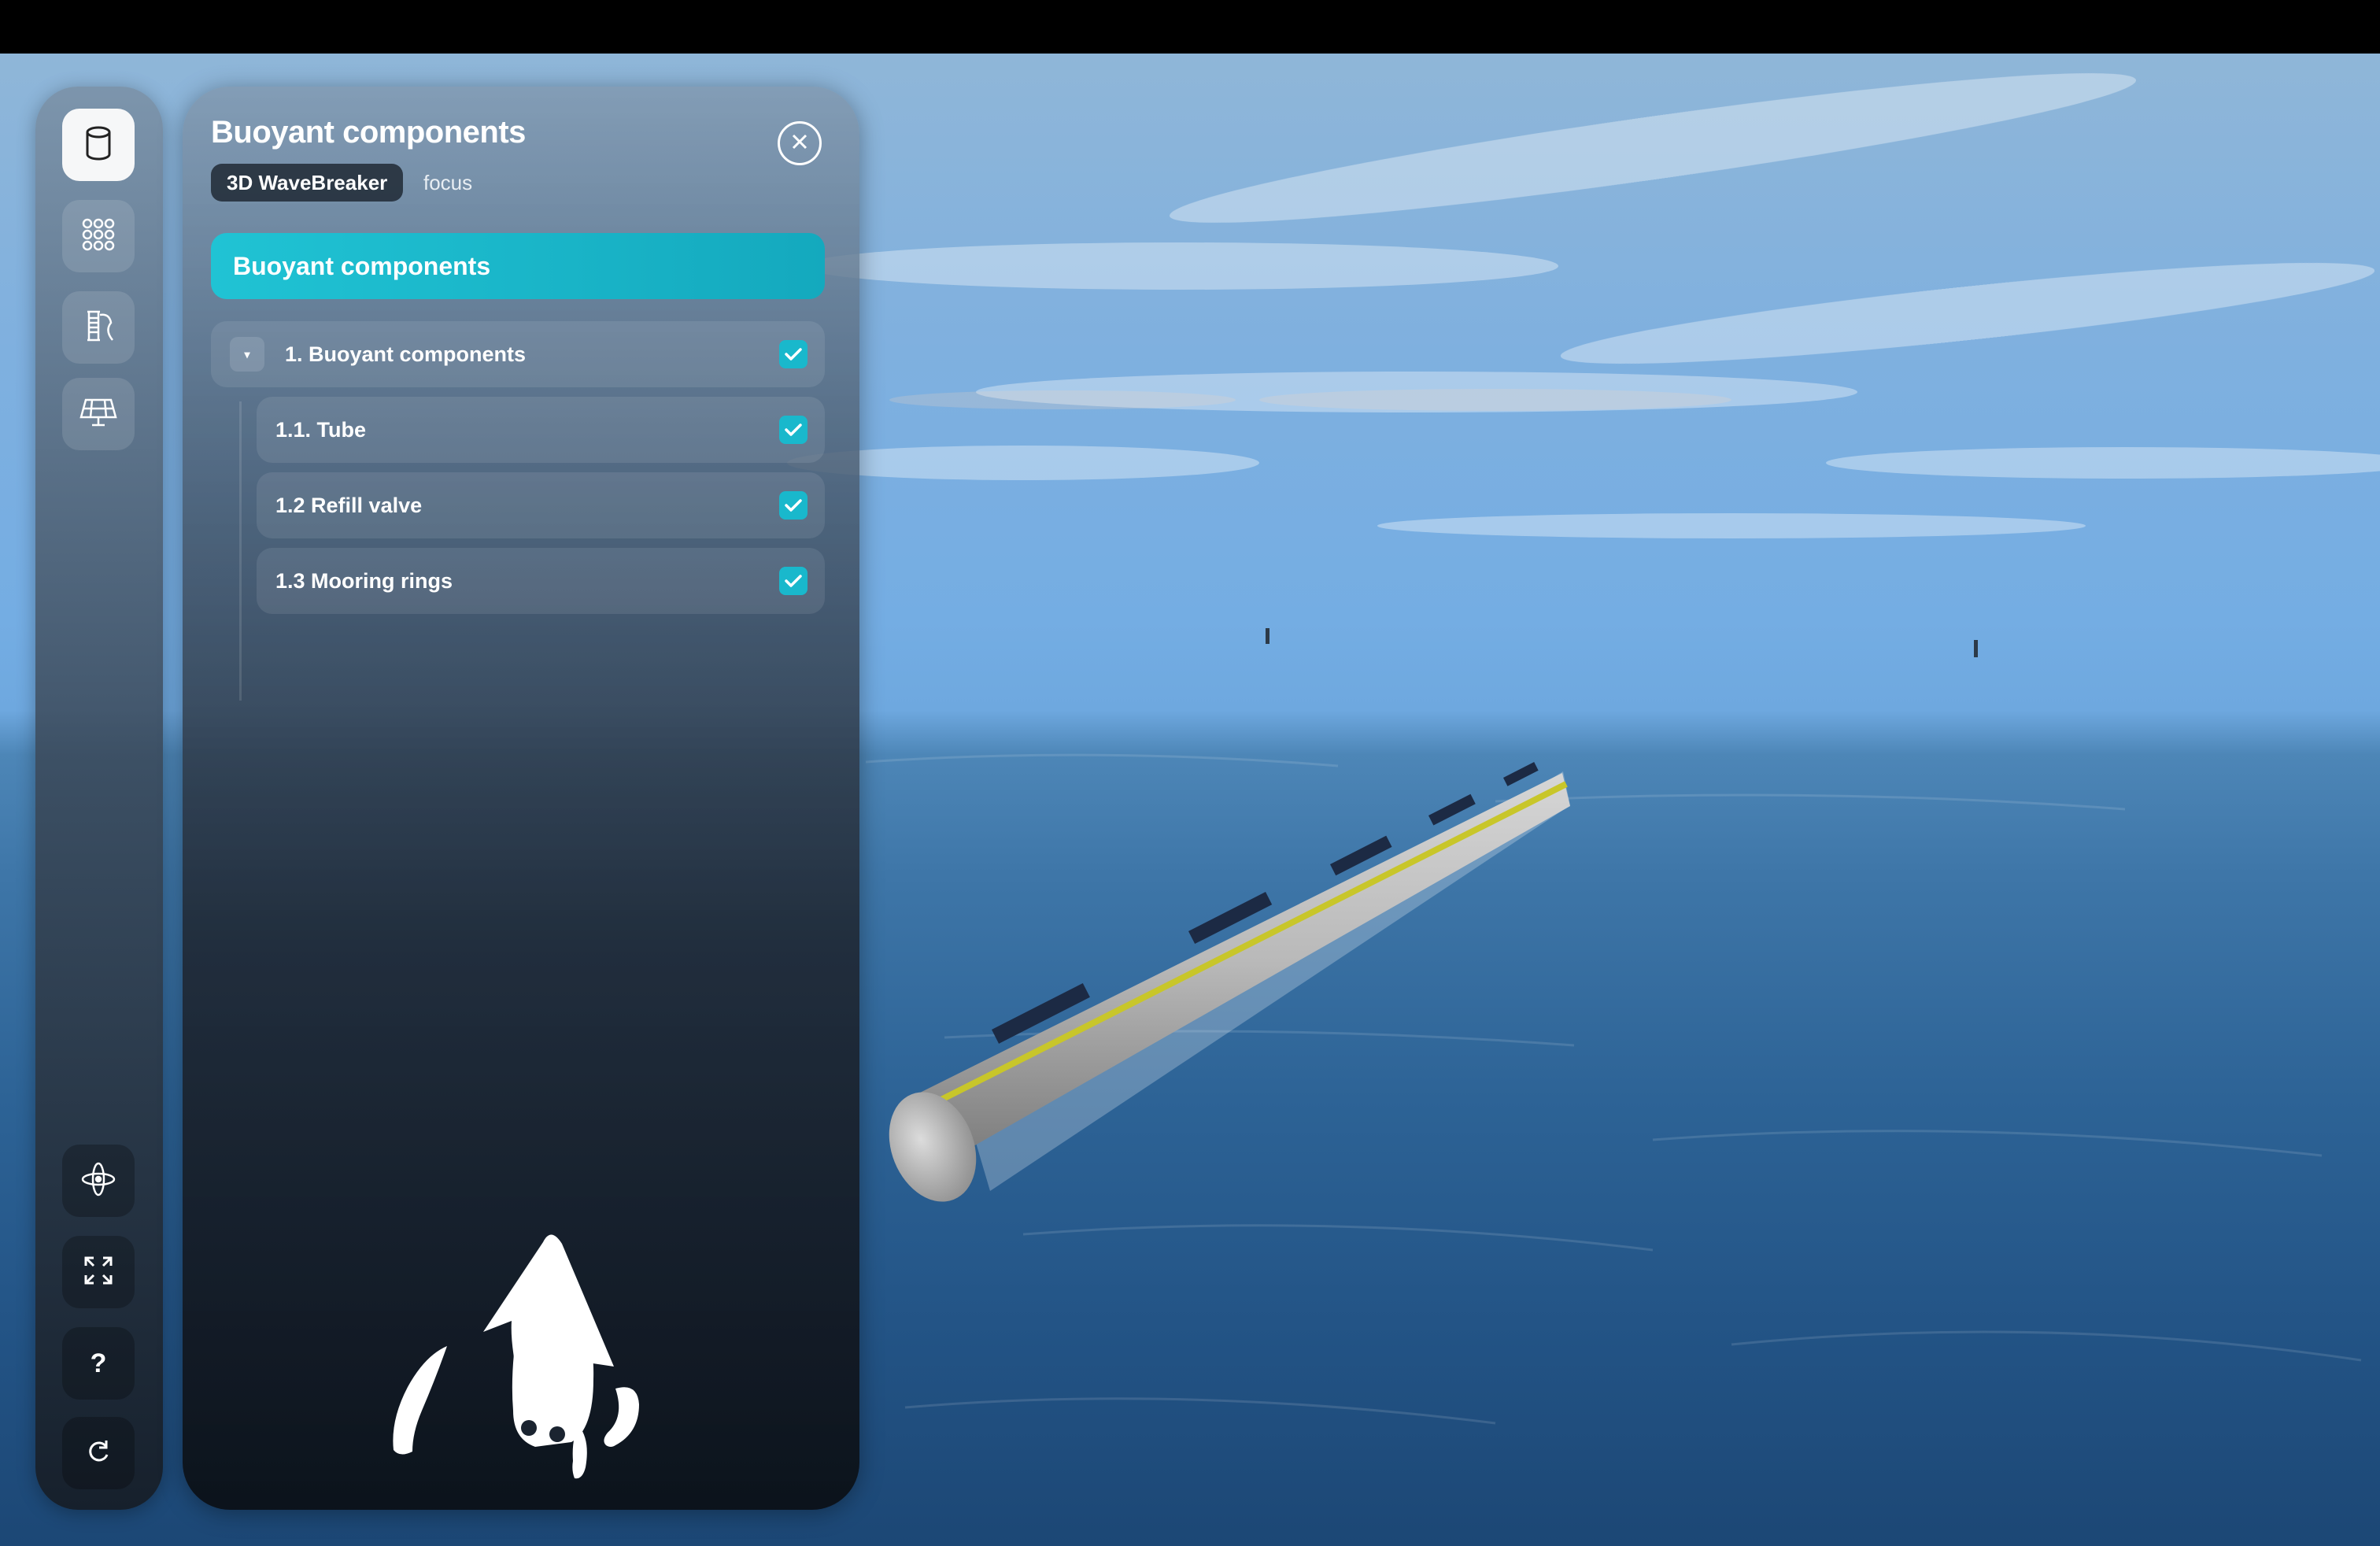  What do you see at coordinates (448, 182) in the screenshot?
I see `mode-label: focus` at bounding box center [448, 182].